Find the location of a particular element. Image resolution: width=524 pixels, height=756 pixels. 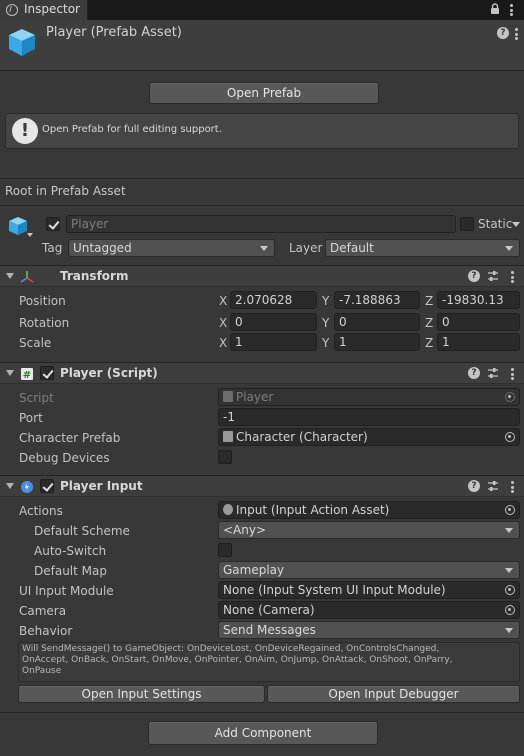

actions-value: Input (Input Action Asset) is located at coordinates (313, 510).